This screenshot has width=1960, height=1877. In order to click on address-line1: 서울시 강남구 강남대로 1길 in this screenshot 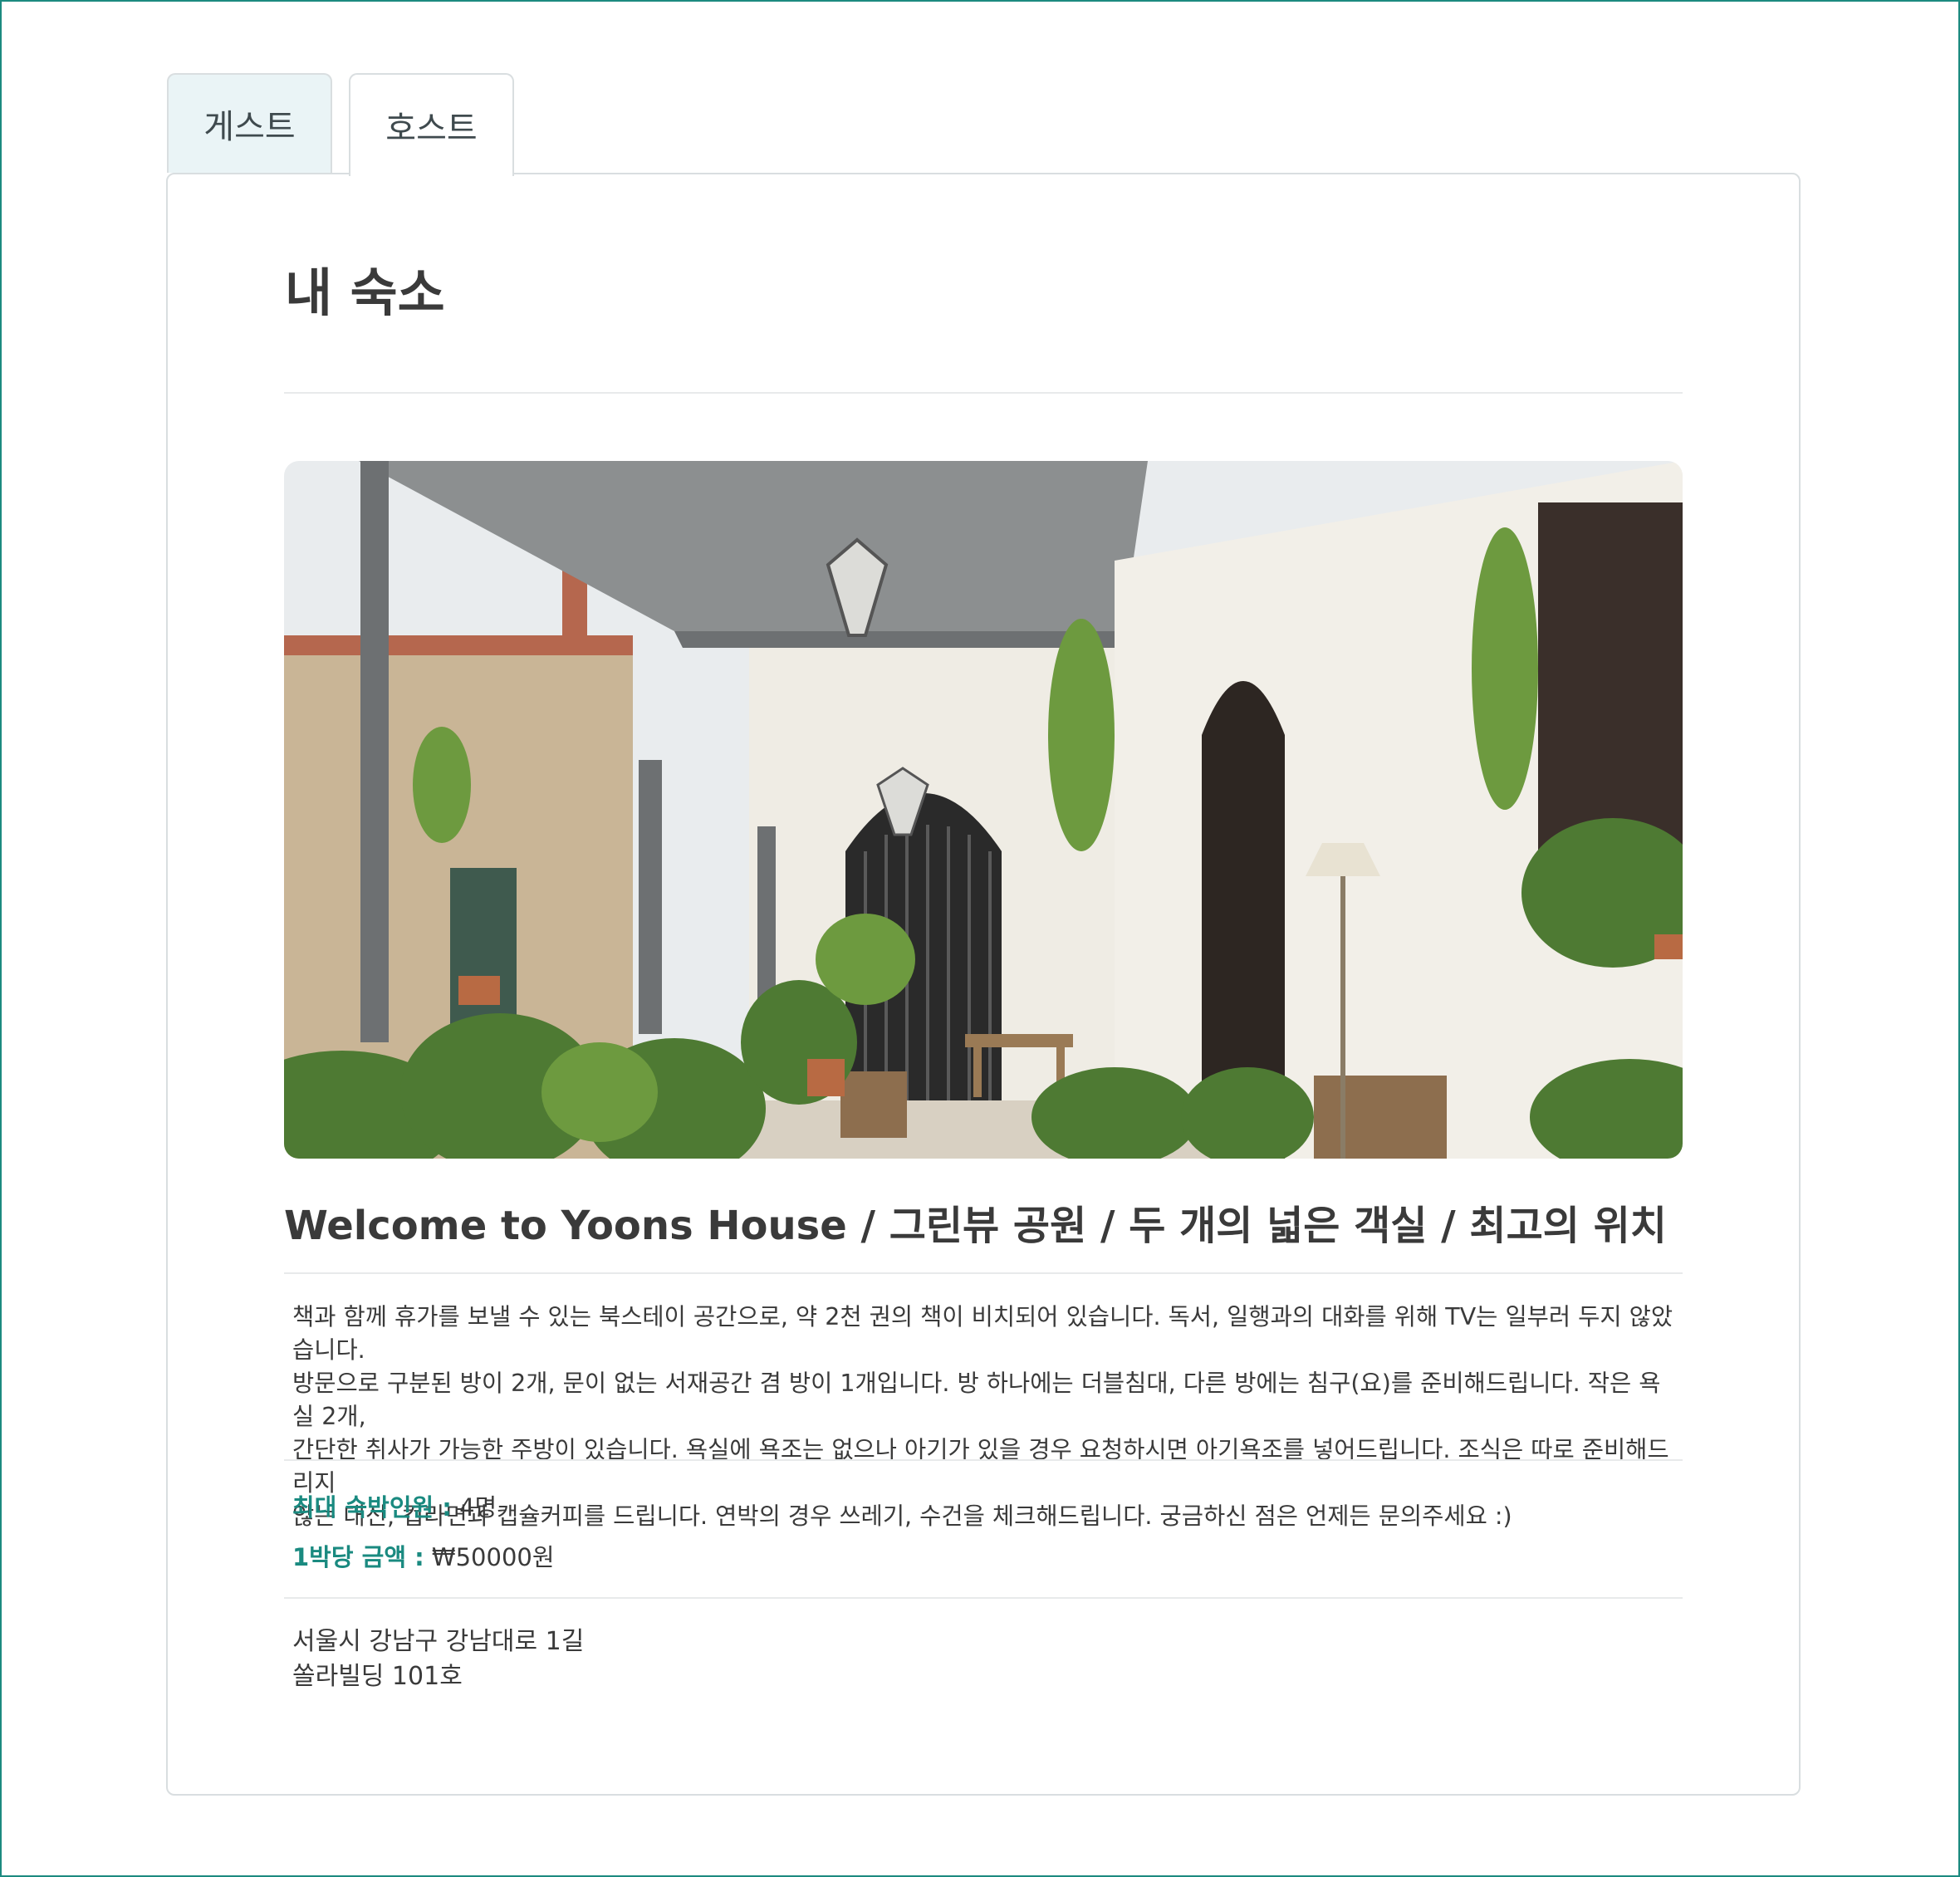, I will do `click(438, 1641)`.